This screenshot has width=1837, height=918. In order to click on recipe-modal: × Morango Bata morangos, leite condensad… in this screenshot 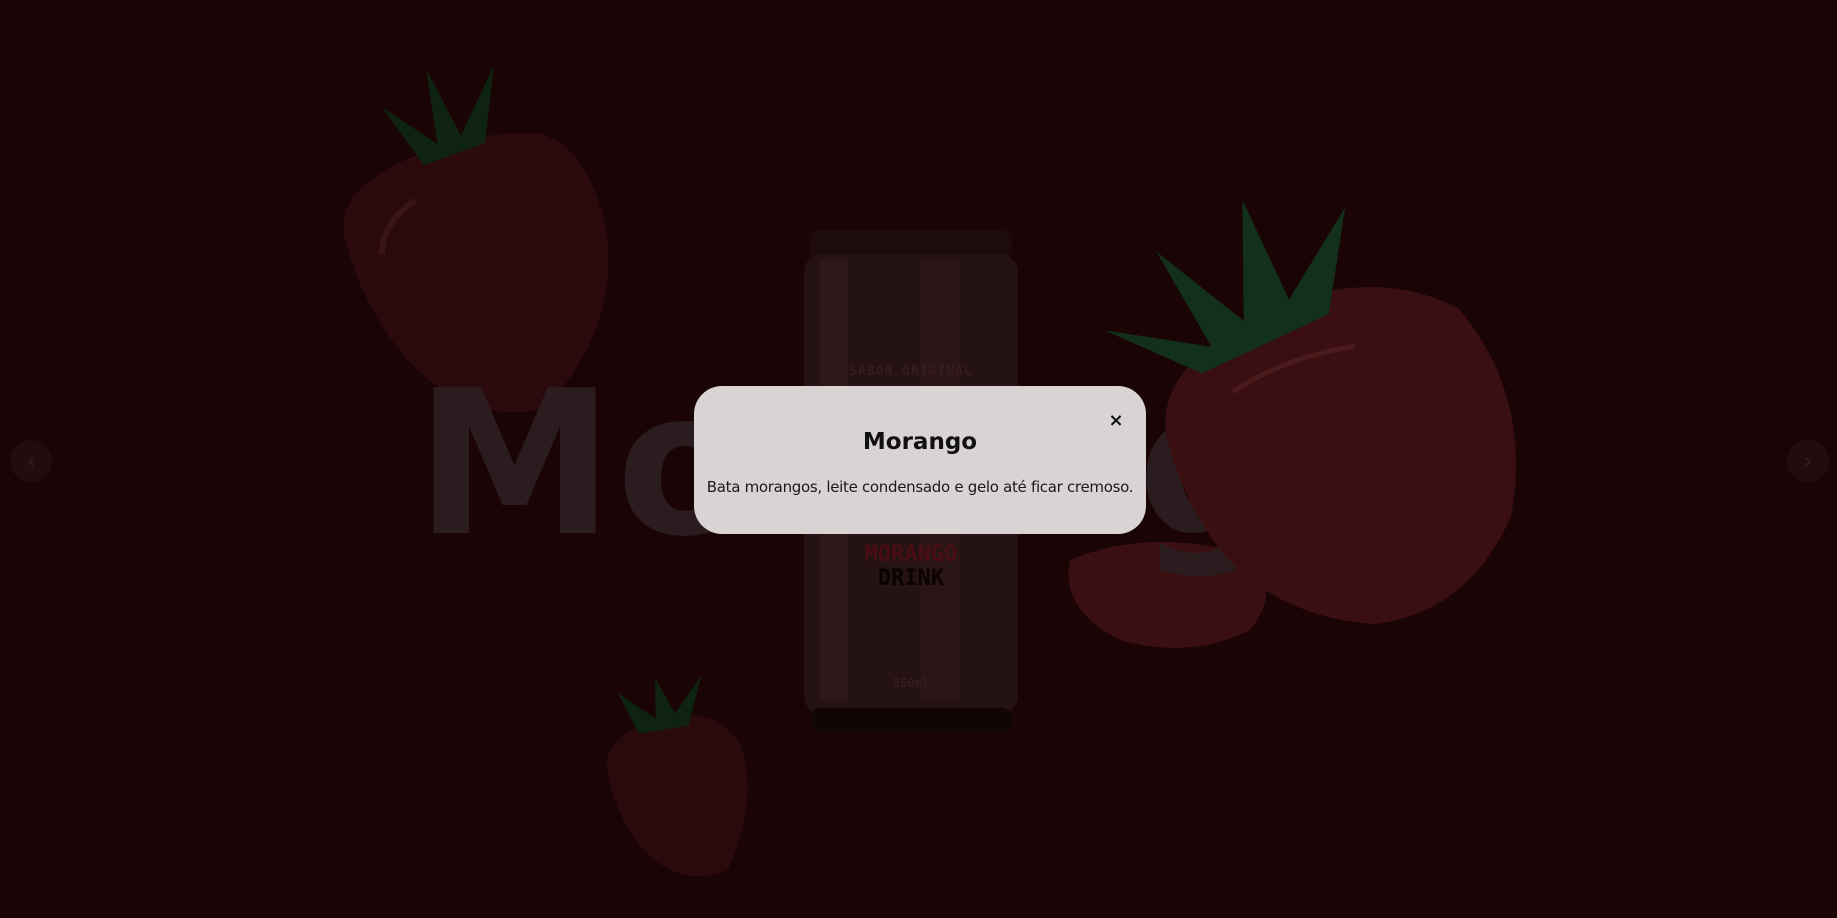, I will do `click(920, 460)`.